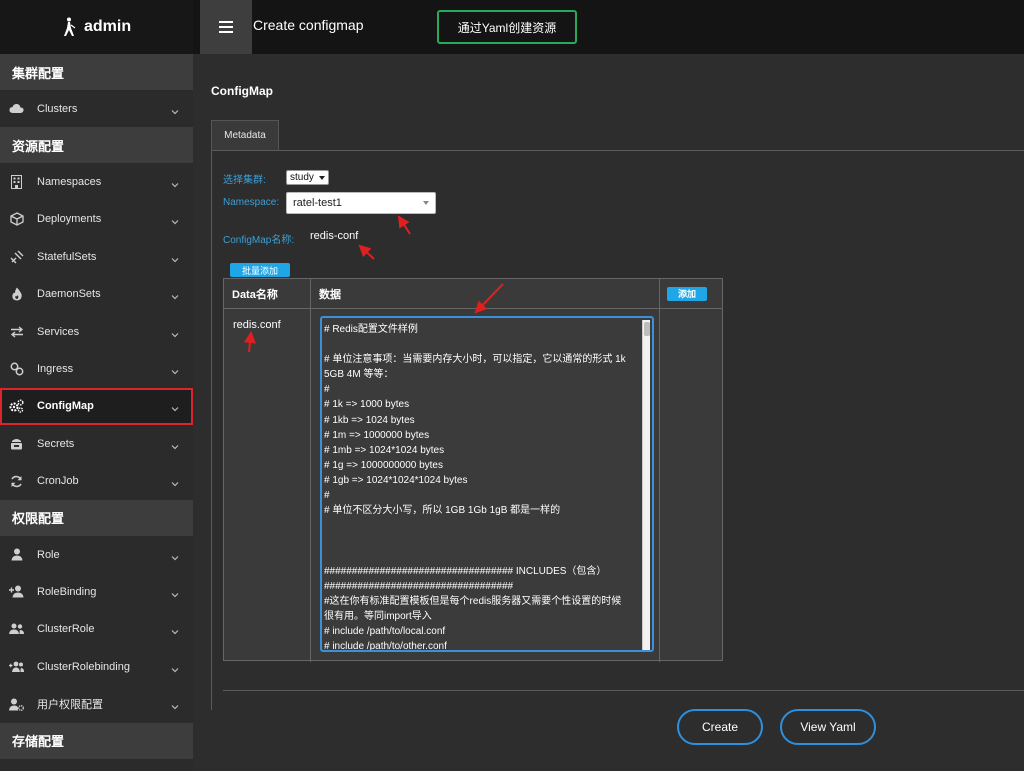 The image size is (1024, 771). I want to click on sidebar-section-title: 存储配置, so click(96, 740).